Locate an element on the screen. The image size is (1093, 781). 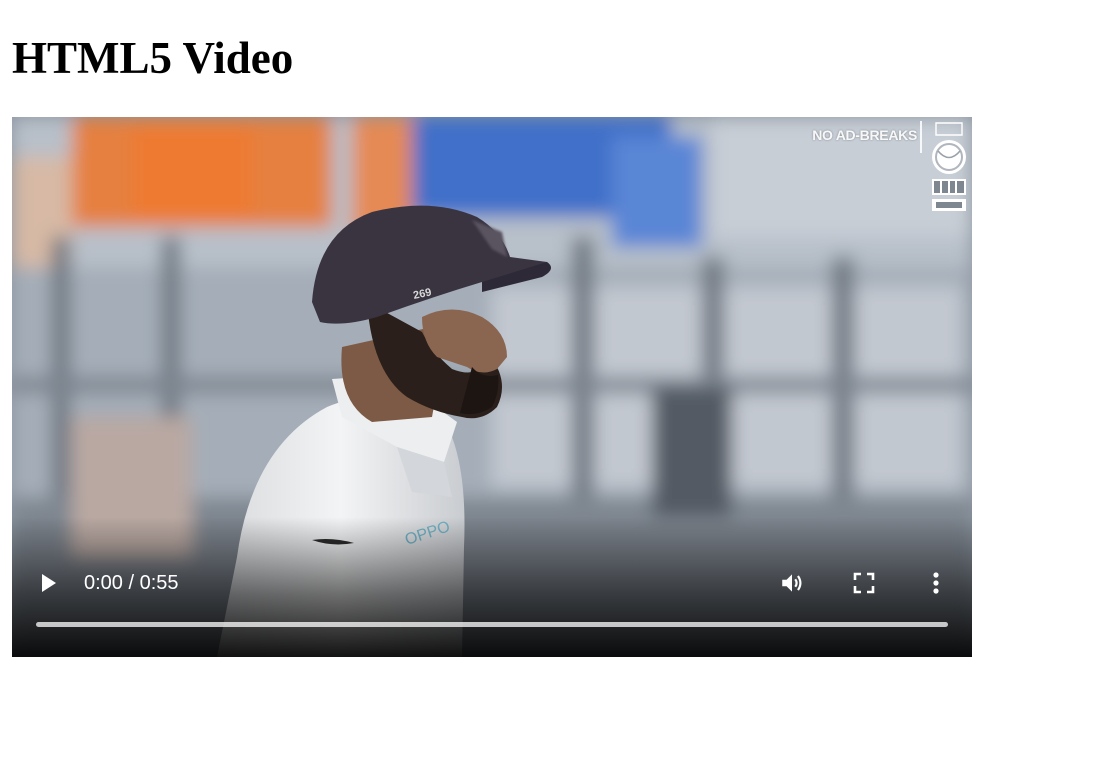
progress-bar is located at coordinates (492, 624).